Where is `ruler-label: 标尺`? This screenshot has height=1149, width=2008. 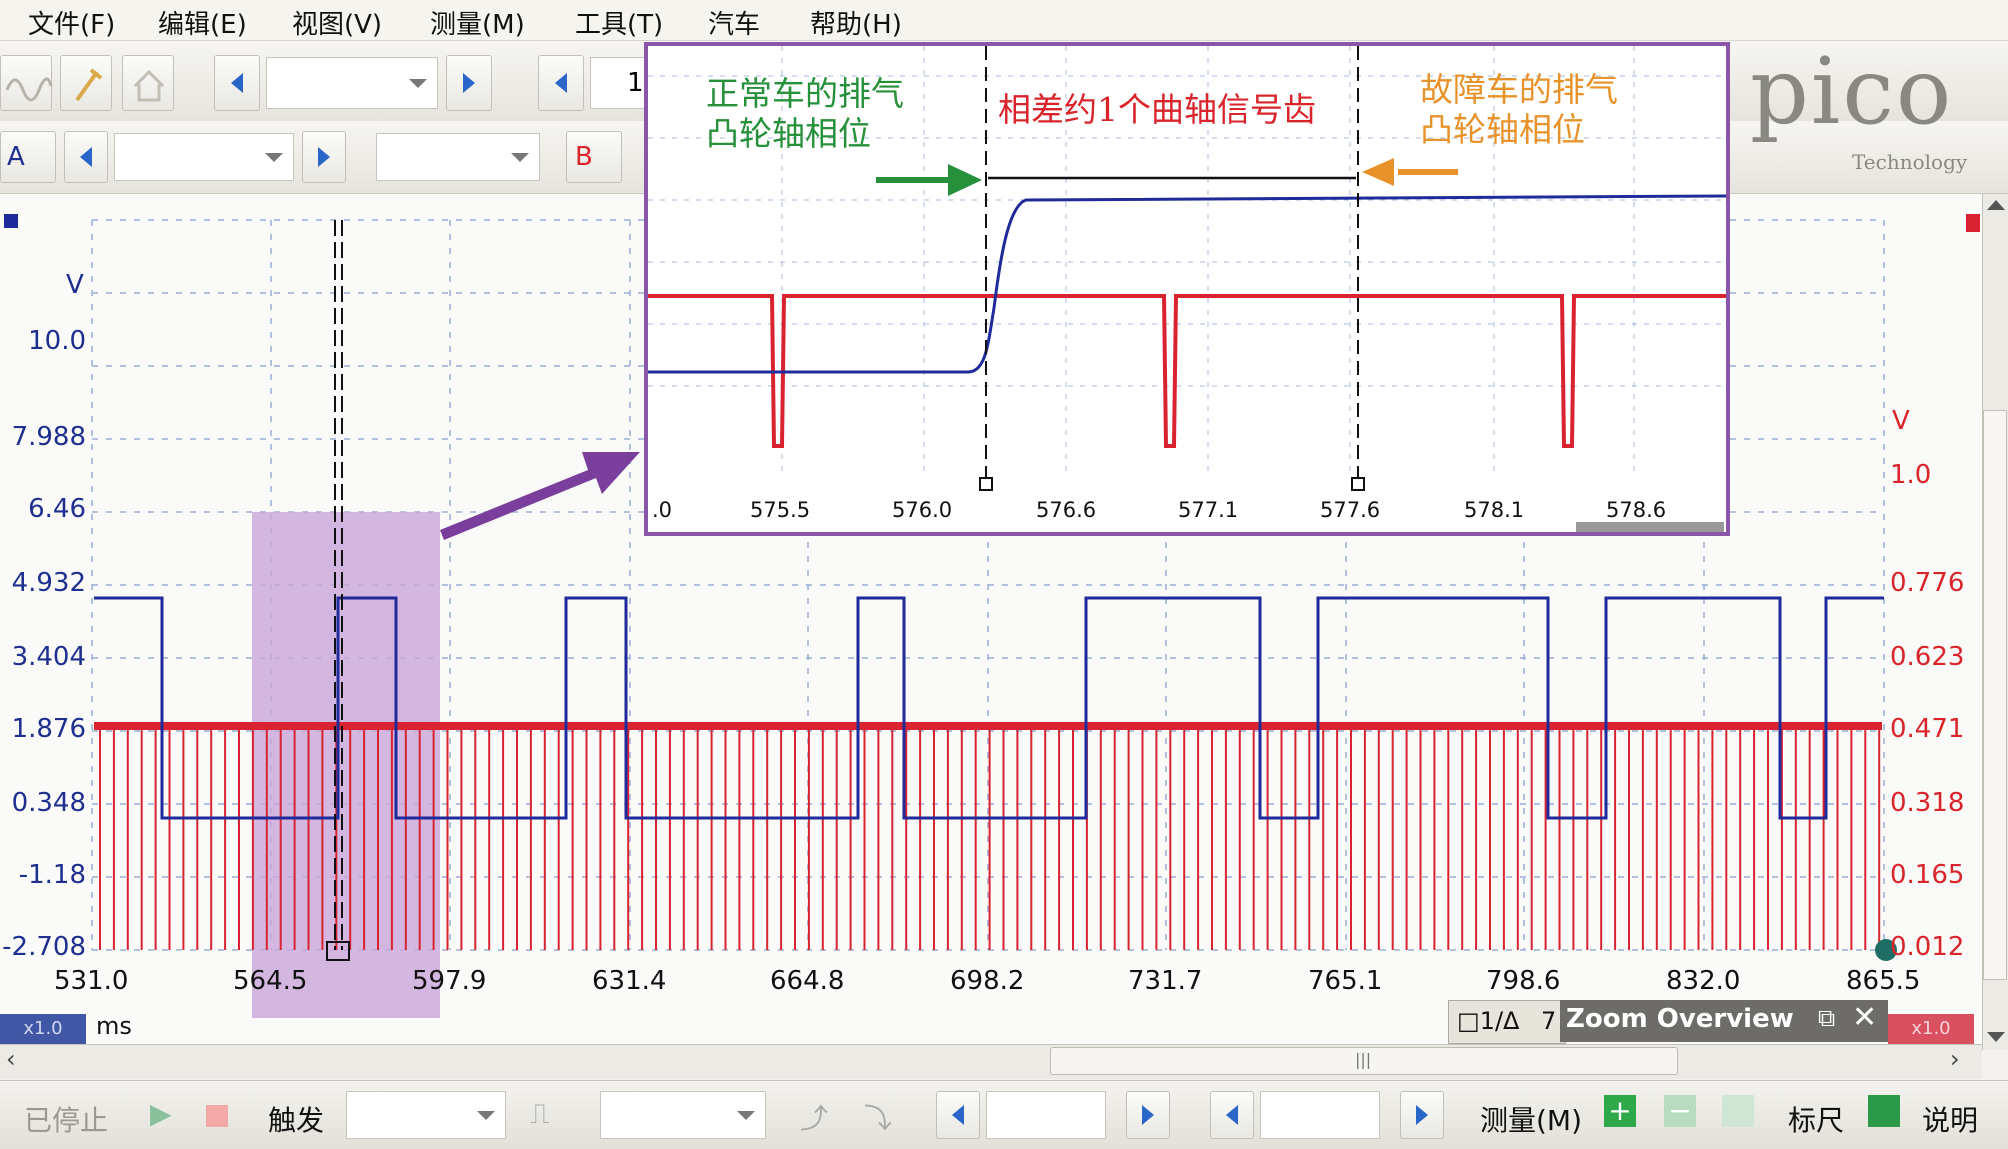
ruler-label: 标尺 is located at coordinates (1816, 1119).